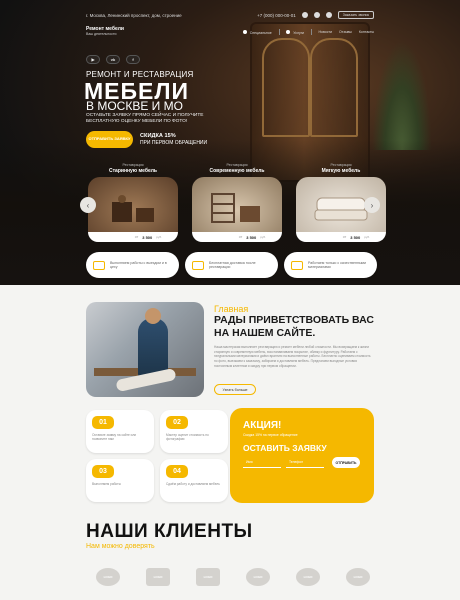 This screenshot has height=600, width=460. What do you see at coordinates (109, 139) in the screenshot?
I see `send-request-button: ОТПРАВИТЬ ЗАЯВКУ` at bounding box center [109, 139].